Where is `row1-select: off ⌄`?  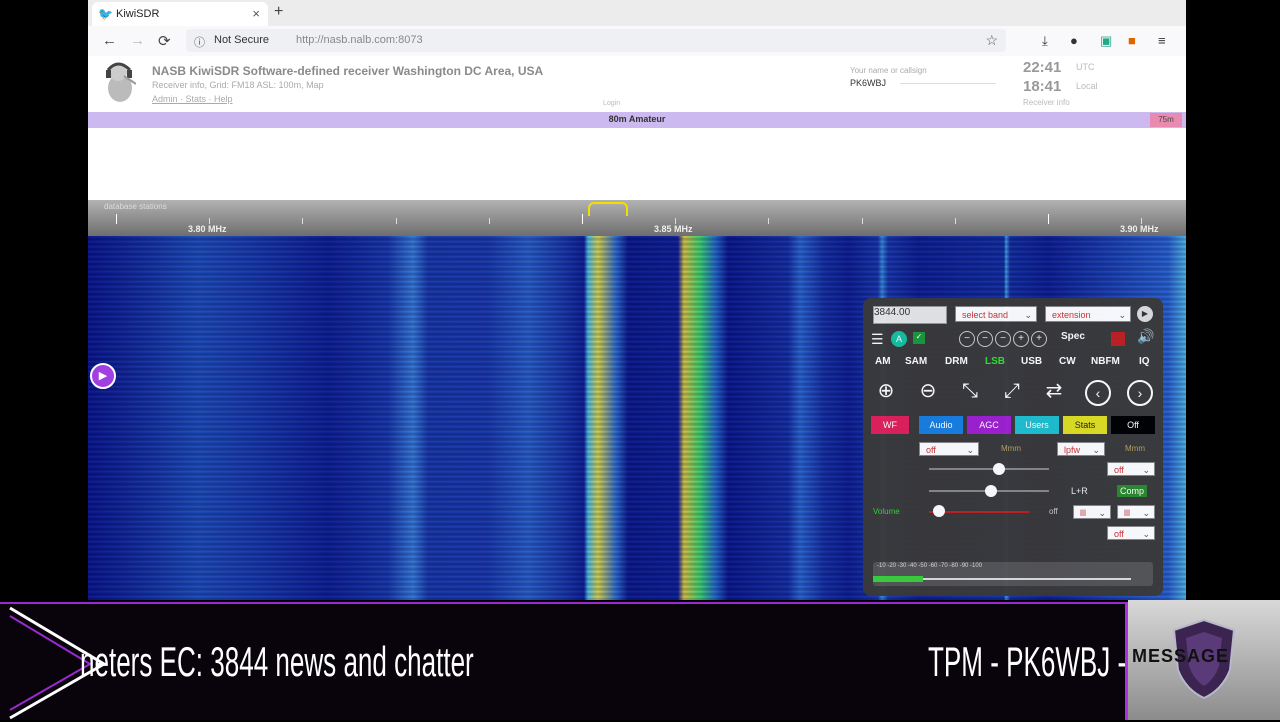
row1-select: off ⌄ is located at coordinates (949, 449).